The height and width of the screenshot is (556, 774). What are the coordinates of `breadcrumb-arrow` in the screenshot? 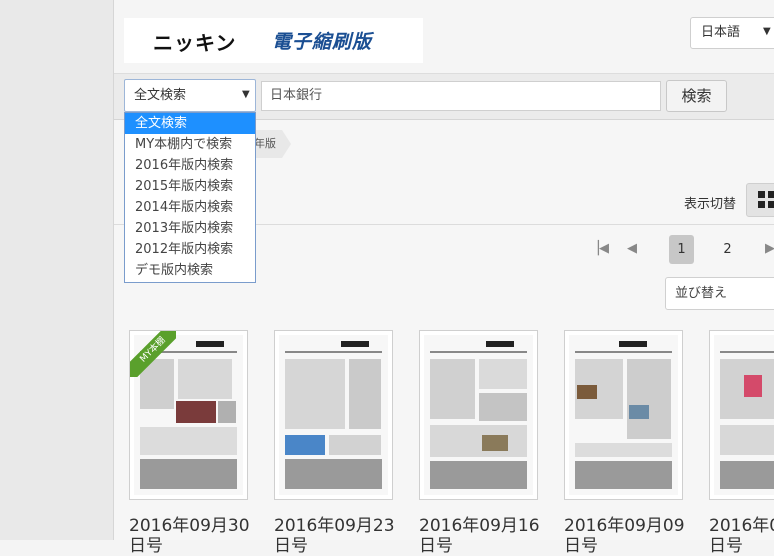 It's located at (286, 144).